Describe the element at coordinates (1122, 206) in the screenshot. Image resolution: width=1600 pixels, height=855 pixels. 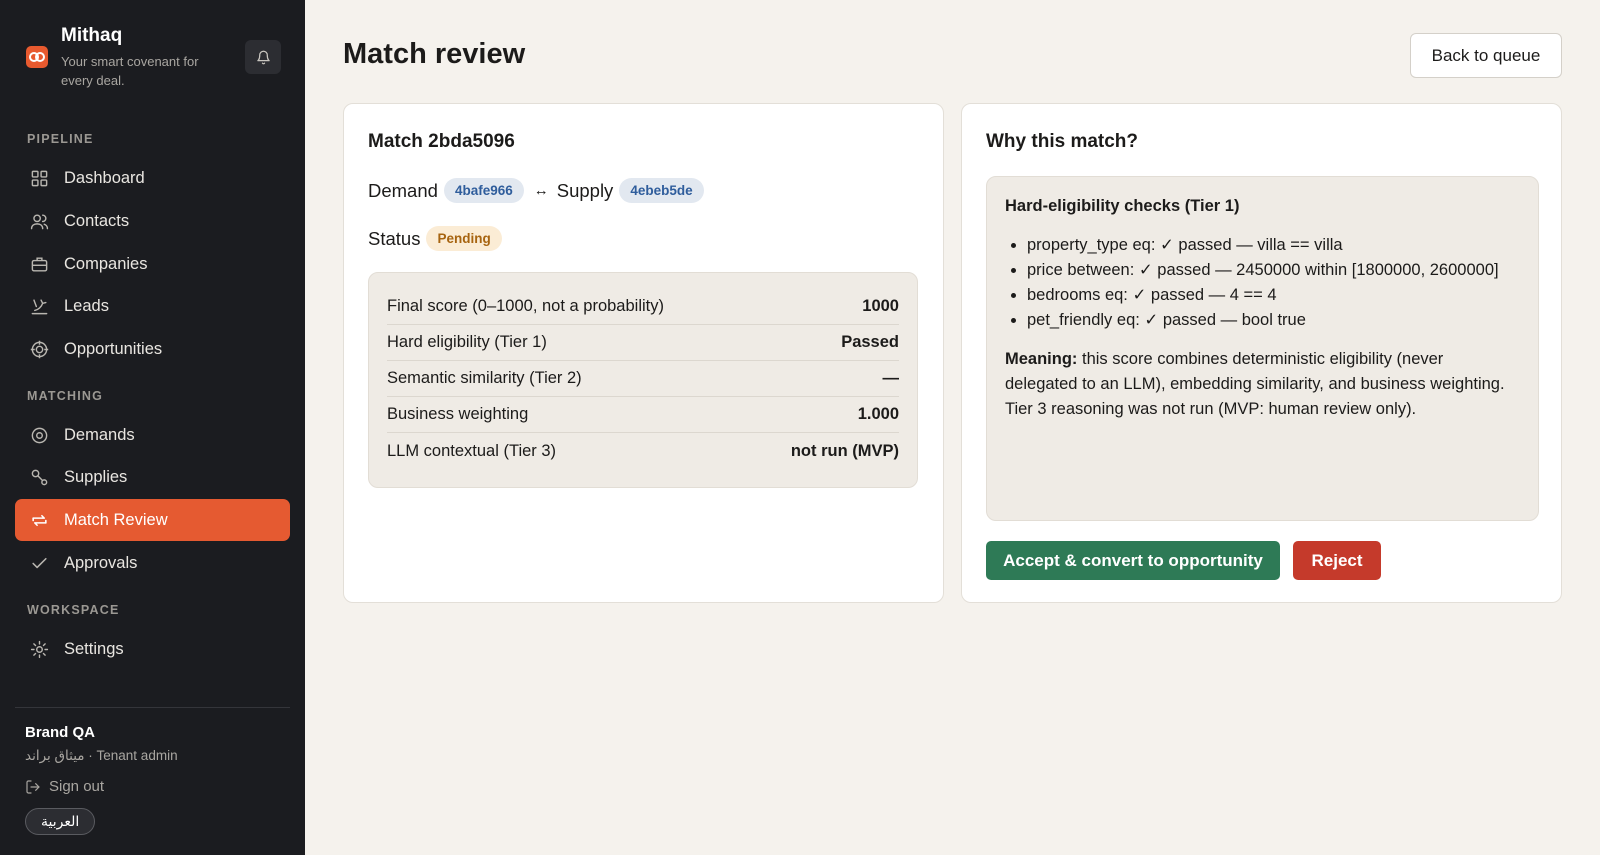
I see `checks-title: Hard-eligibility checks (Tier 1)` at that location.